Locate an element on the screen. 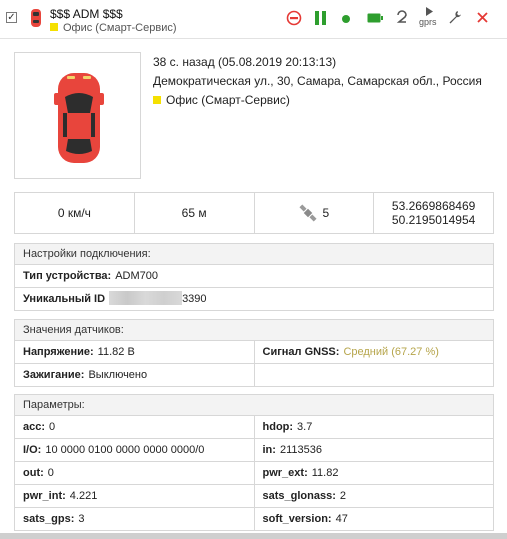  object-header: ✓ $$$ ADM $$$ Офис (Смарт-Сервис) gprs is located at coordinates (253, 19).